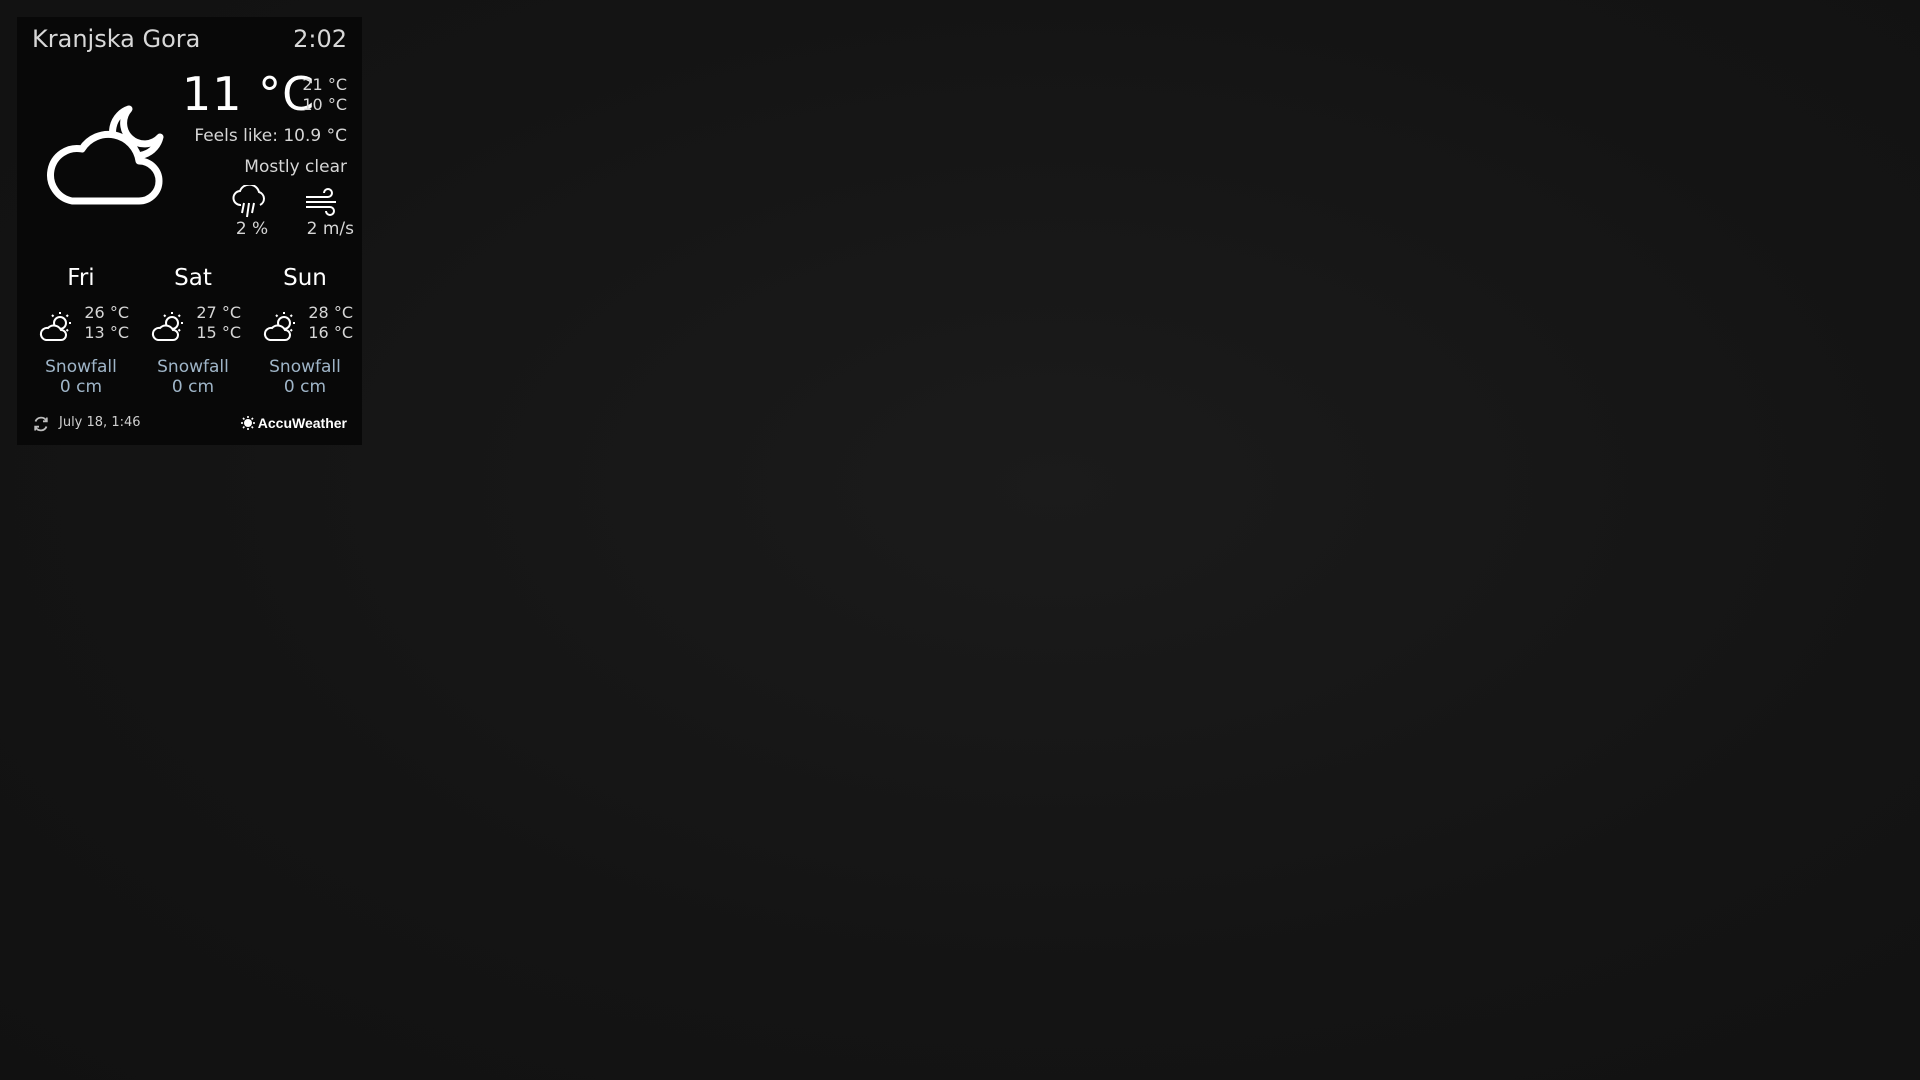 The image size is (1920, 1080). I want to click on forecast-day-name: Sat, so click(193, 278).